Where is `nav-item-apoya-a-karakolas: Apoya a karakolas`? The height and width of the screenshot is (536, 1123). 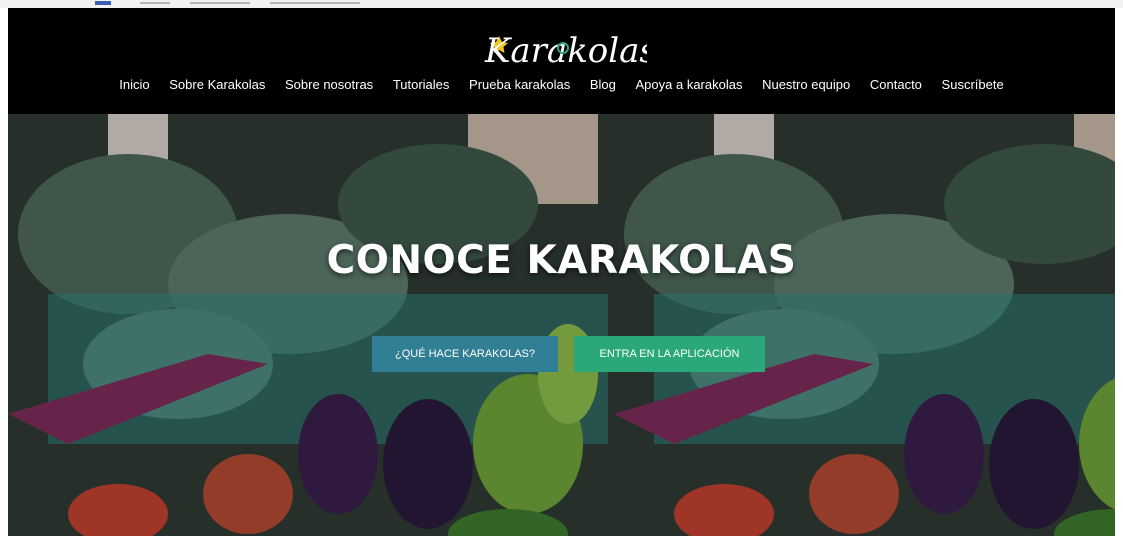
nav-item-apoya-a-karakolas: Apoya a karakolas is located at coordinates (689, 84).